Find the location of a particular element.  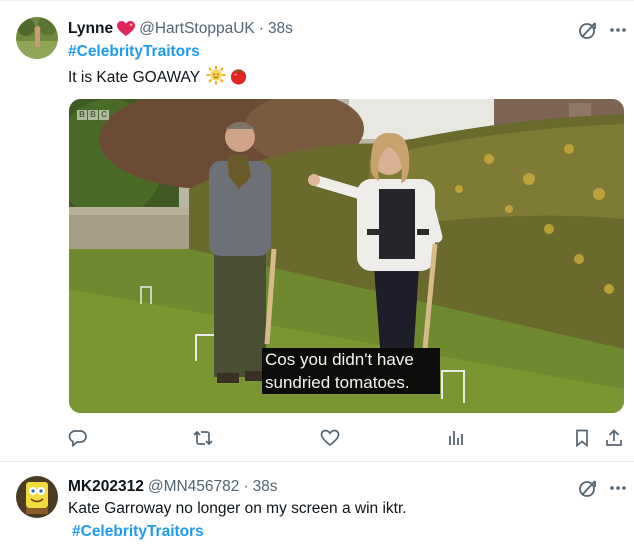

tweet-action-bar is located at coordinates (317, 438).